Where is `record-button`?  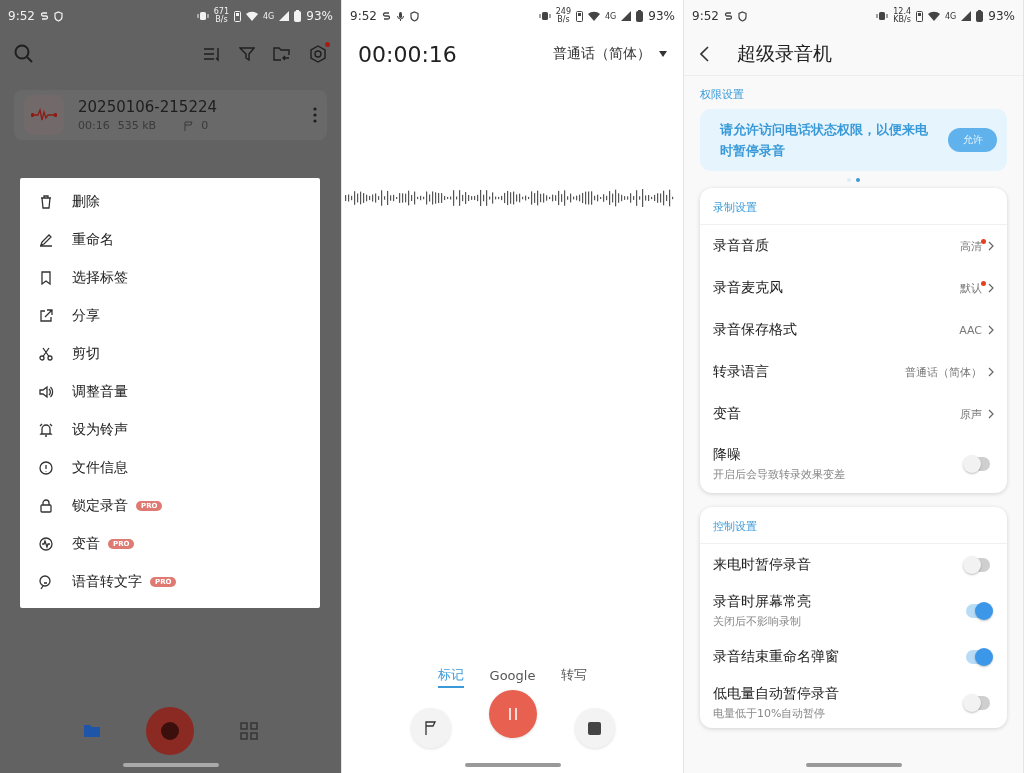 record-button is located at coordinates (170, 731).